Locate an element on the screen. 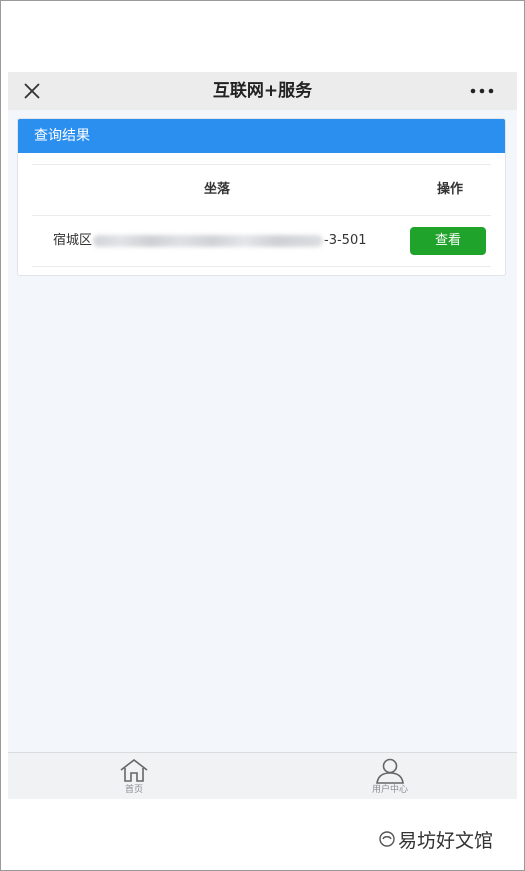 Image resolution: width=525 pixels, height=871 pixels. page-title: 互联网+服务 is located at coordinates (262, 91).